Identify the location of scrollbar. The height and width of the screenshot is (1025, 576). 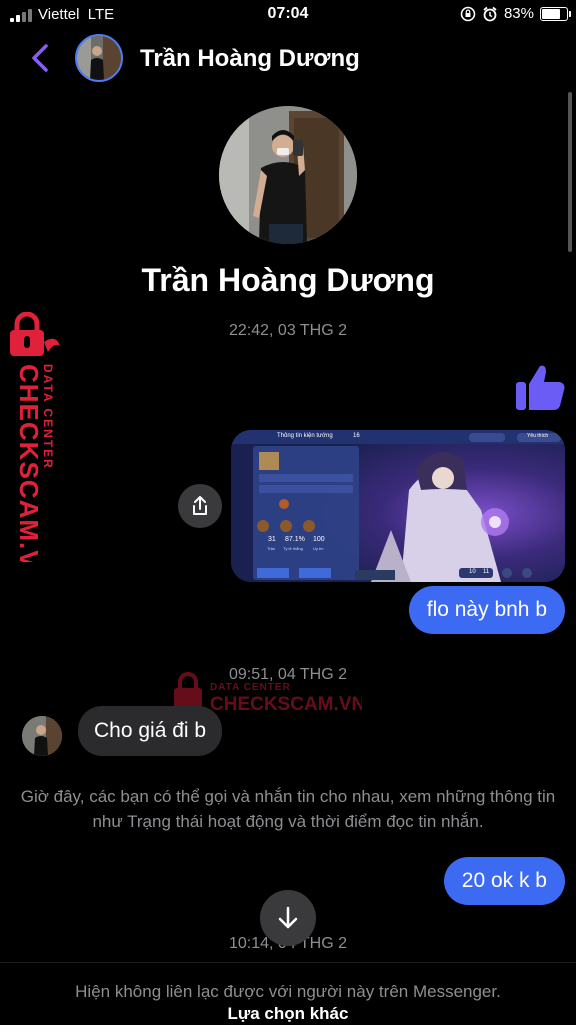
(570, 172).